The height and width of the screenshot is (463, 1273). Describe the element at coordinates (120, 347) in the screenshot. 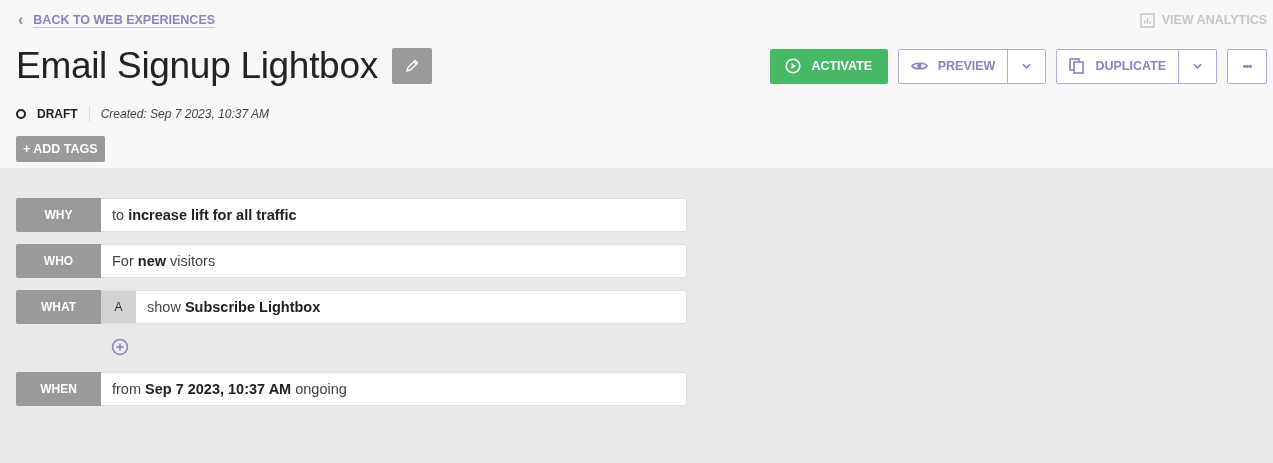

I see `add-icon` at that location.